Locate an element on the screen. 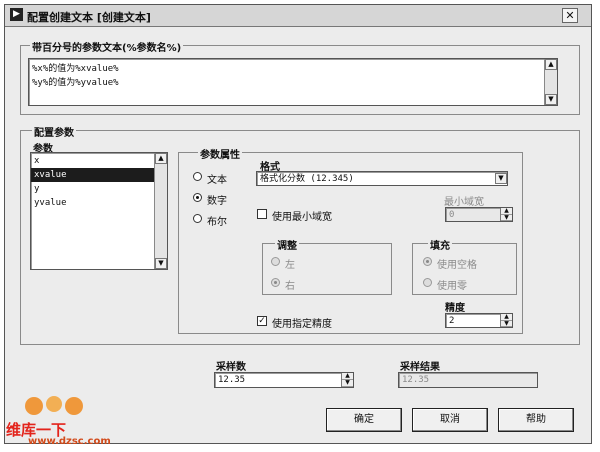 Image resolution: width=600 pixels, height=452 pixels. adjust-label-right: 右 is located at coordinates (290, 286).